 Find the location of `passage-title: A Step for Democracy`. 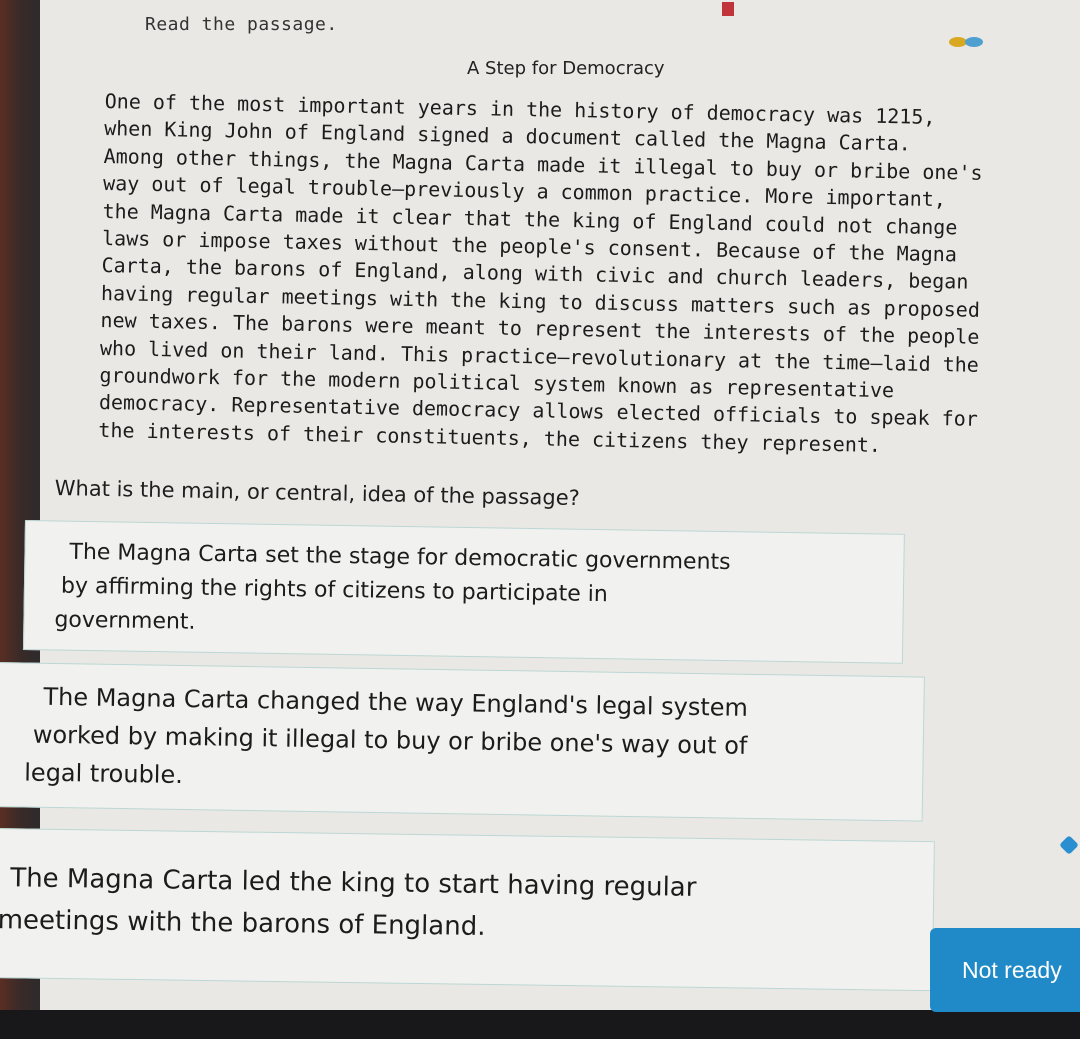

passage-title: A Step for Democracy is located at coordinates (566, 68).